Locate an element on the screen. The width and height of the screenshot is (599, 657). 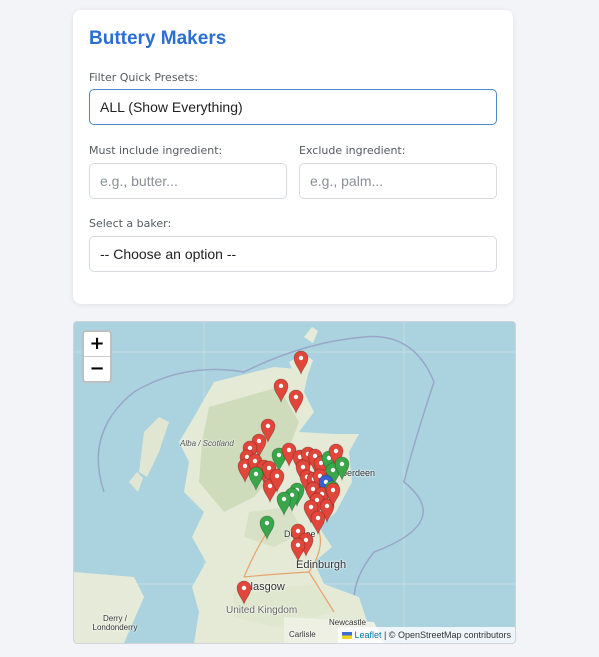
leaflet-link: Leaflet is located at coordinates (367, 635).